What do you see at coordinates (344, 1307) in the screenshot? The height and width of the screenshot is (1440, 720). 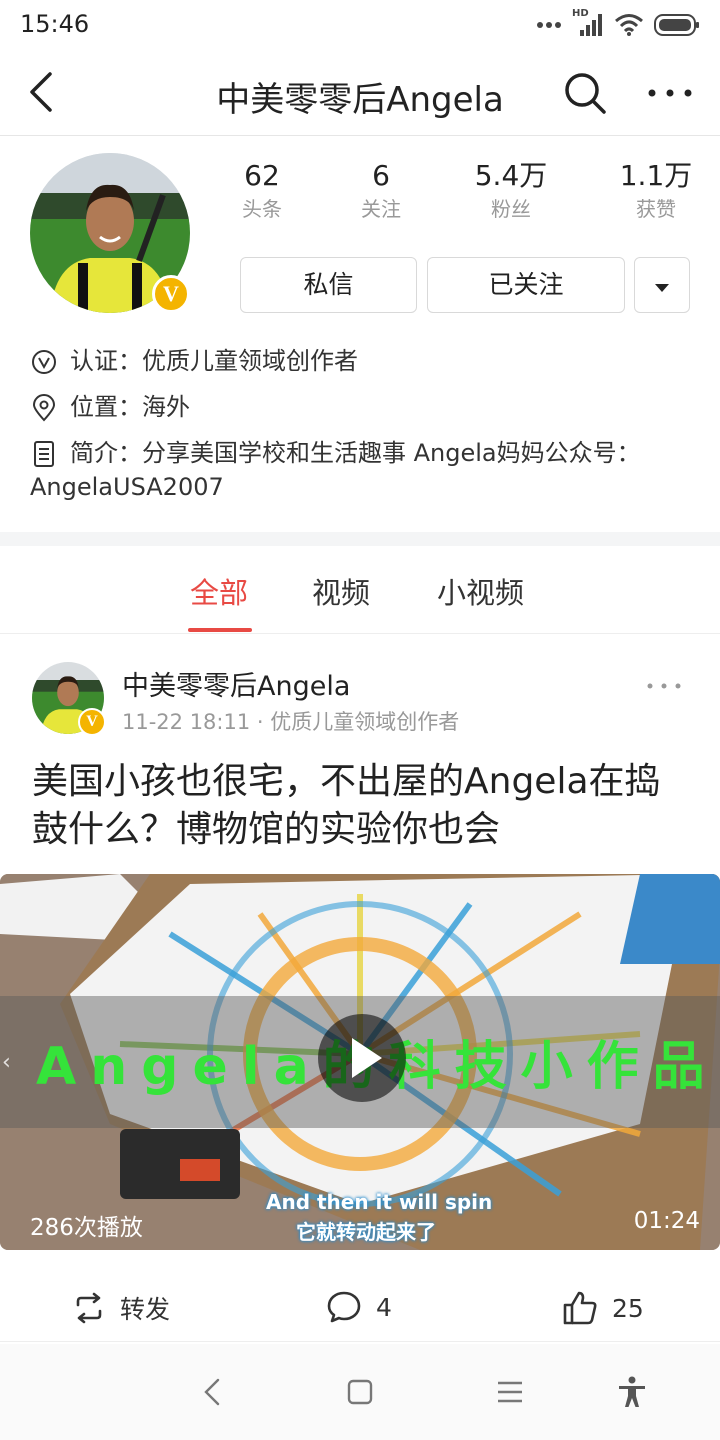 I see `comment-icon` at bounding box center [344, 1307].